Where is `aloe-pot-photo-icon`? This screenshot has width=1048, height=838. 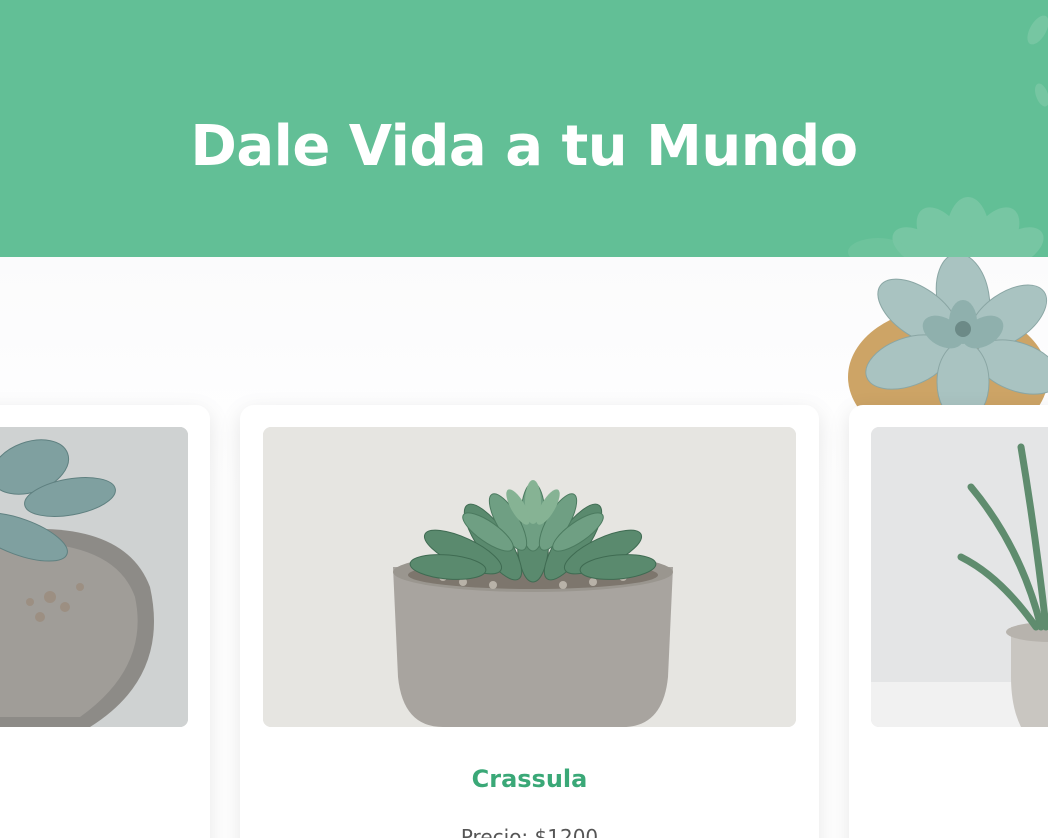 aloe-pot-photo-icon is located at coordinates (959, 577).